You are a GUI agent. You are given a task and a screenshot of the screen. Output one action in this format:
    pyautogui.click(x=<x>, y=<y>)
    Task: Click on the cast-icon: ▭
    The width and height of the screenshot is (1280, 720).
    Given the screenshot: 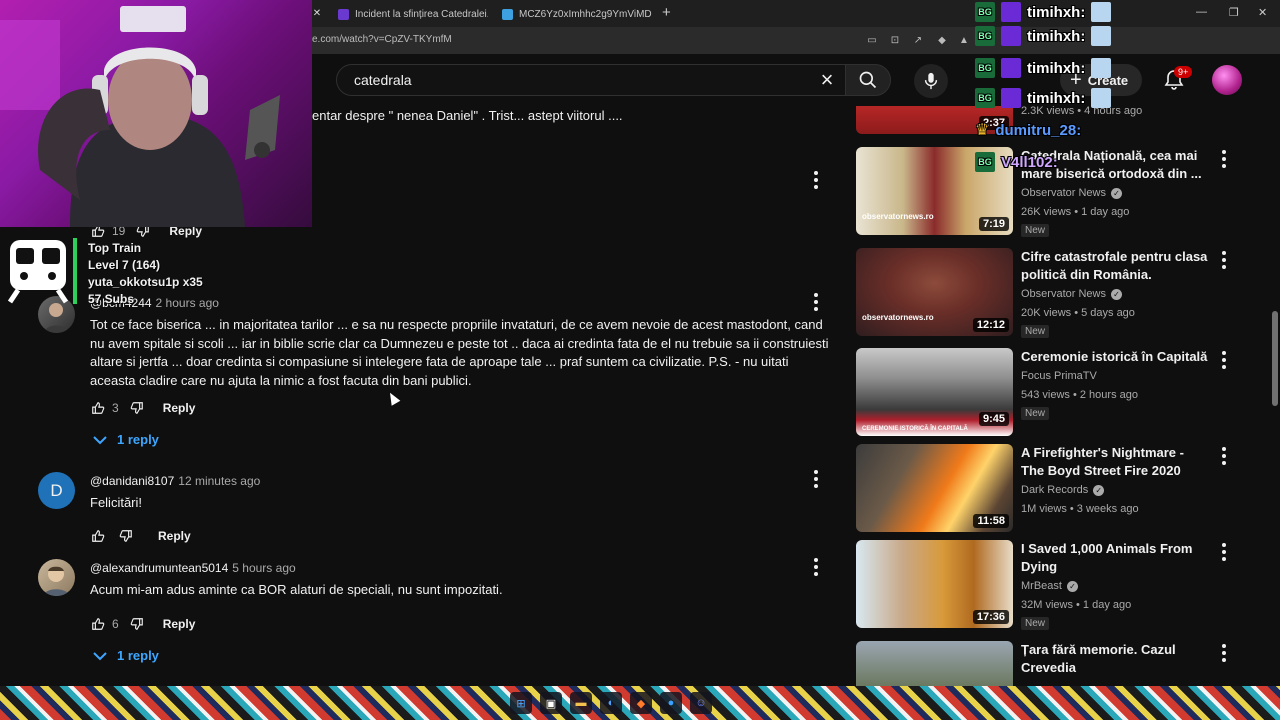 What is the action you would take?
    pyautogui.click(x=872, y=40)
    